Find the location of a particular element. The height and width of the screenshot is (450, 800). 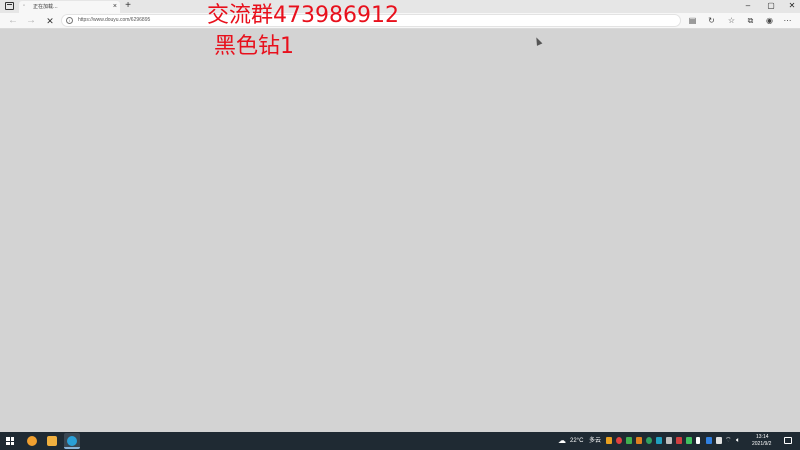

profile-icon: ◉ is located at coordinates (769, 20).